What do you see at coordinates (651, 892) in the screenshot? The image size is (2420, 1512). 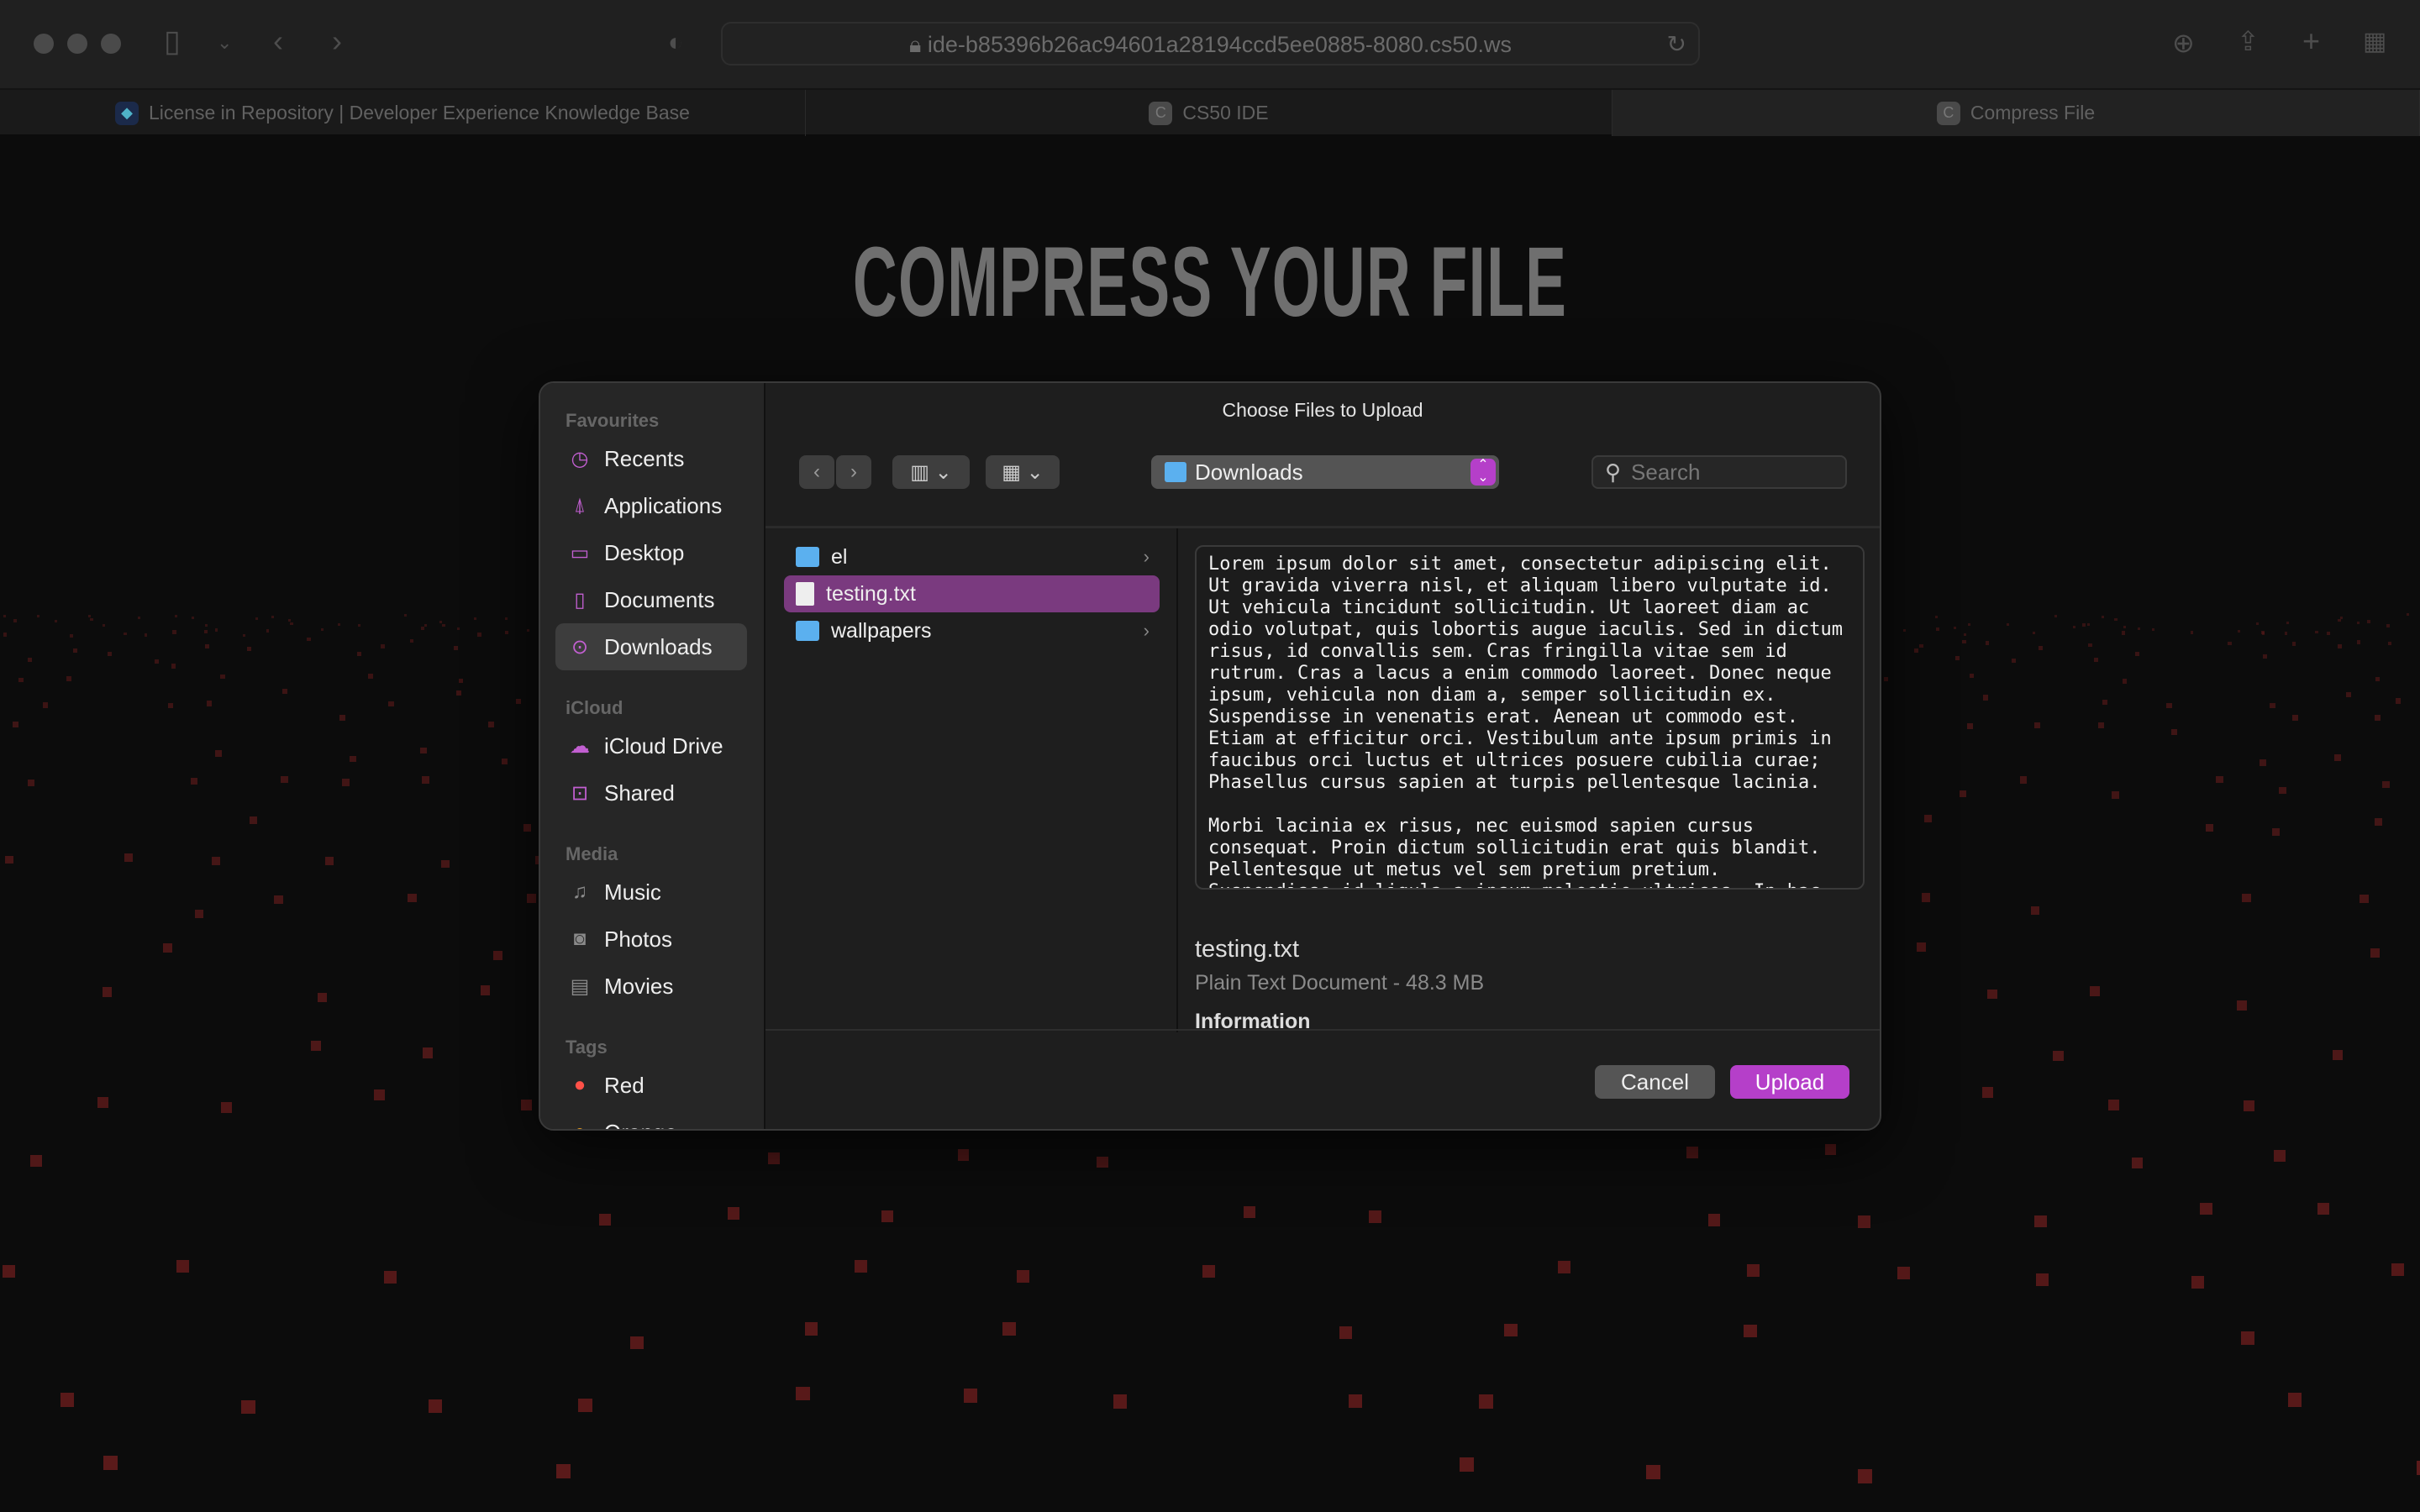 I see `sidebar-item-music: ♫ Music` at bounding box center [651, 892].